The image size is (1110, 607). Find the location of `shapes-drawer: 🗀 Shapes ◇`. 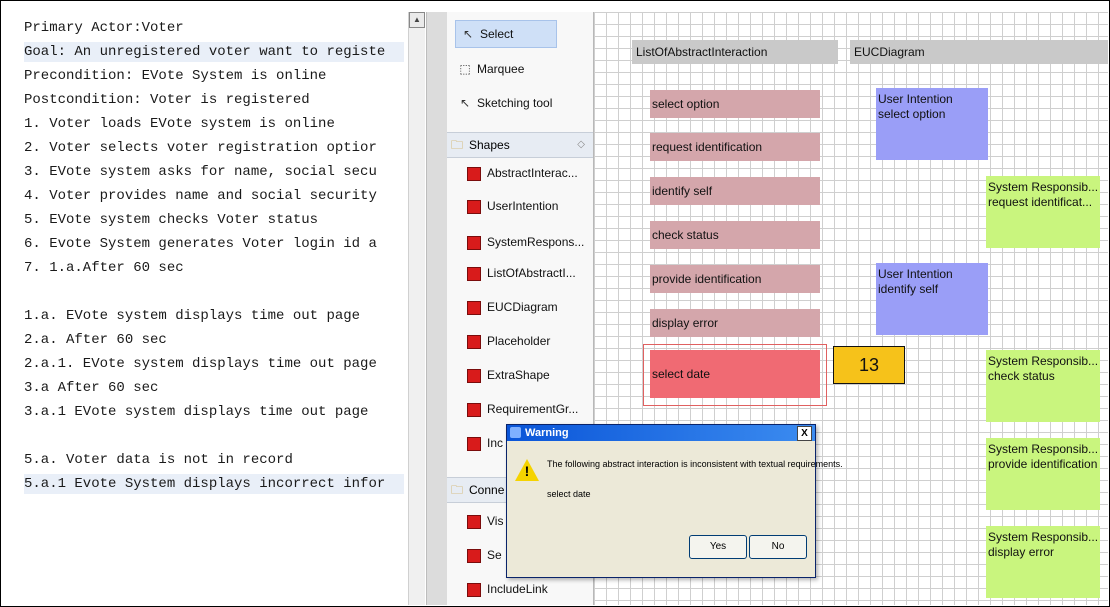

shapes-drawer: 🗀 Shapes ◇ is located at coordinates (520, 145).